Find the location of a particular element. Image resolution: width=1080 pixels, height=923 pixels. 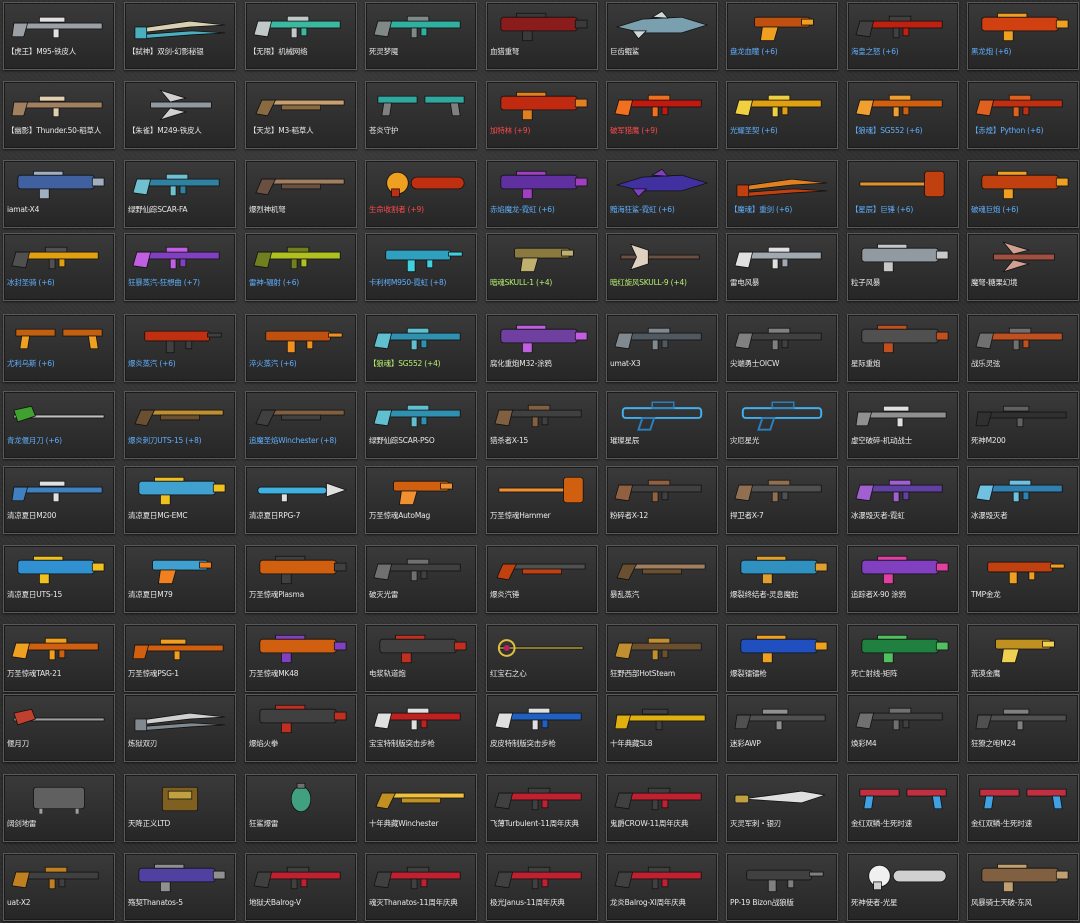

weapon-card: 【狼魂】SG552 (+6) is located at coordinates (903, 115).